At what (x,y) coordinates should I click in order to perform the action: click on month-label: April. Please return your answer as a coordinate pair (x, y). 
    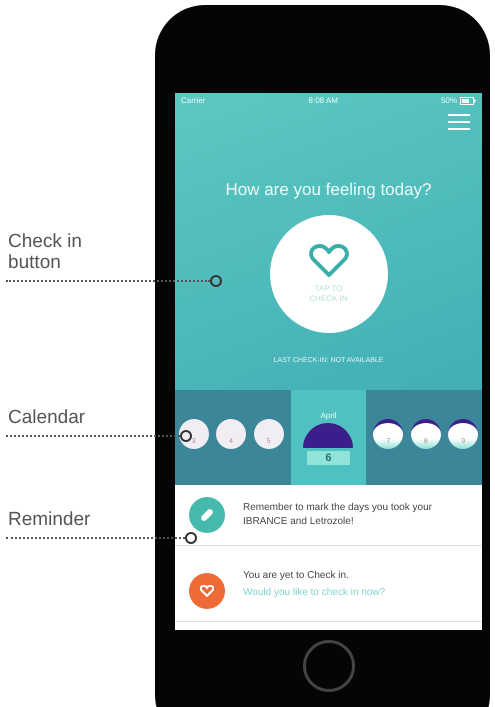
    Looking at the image, I should click on (328, 415).